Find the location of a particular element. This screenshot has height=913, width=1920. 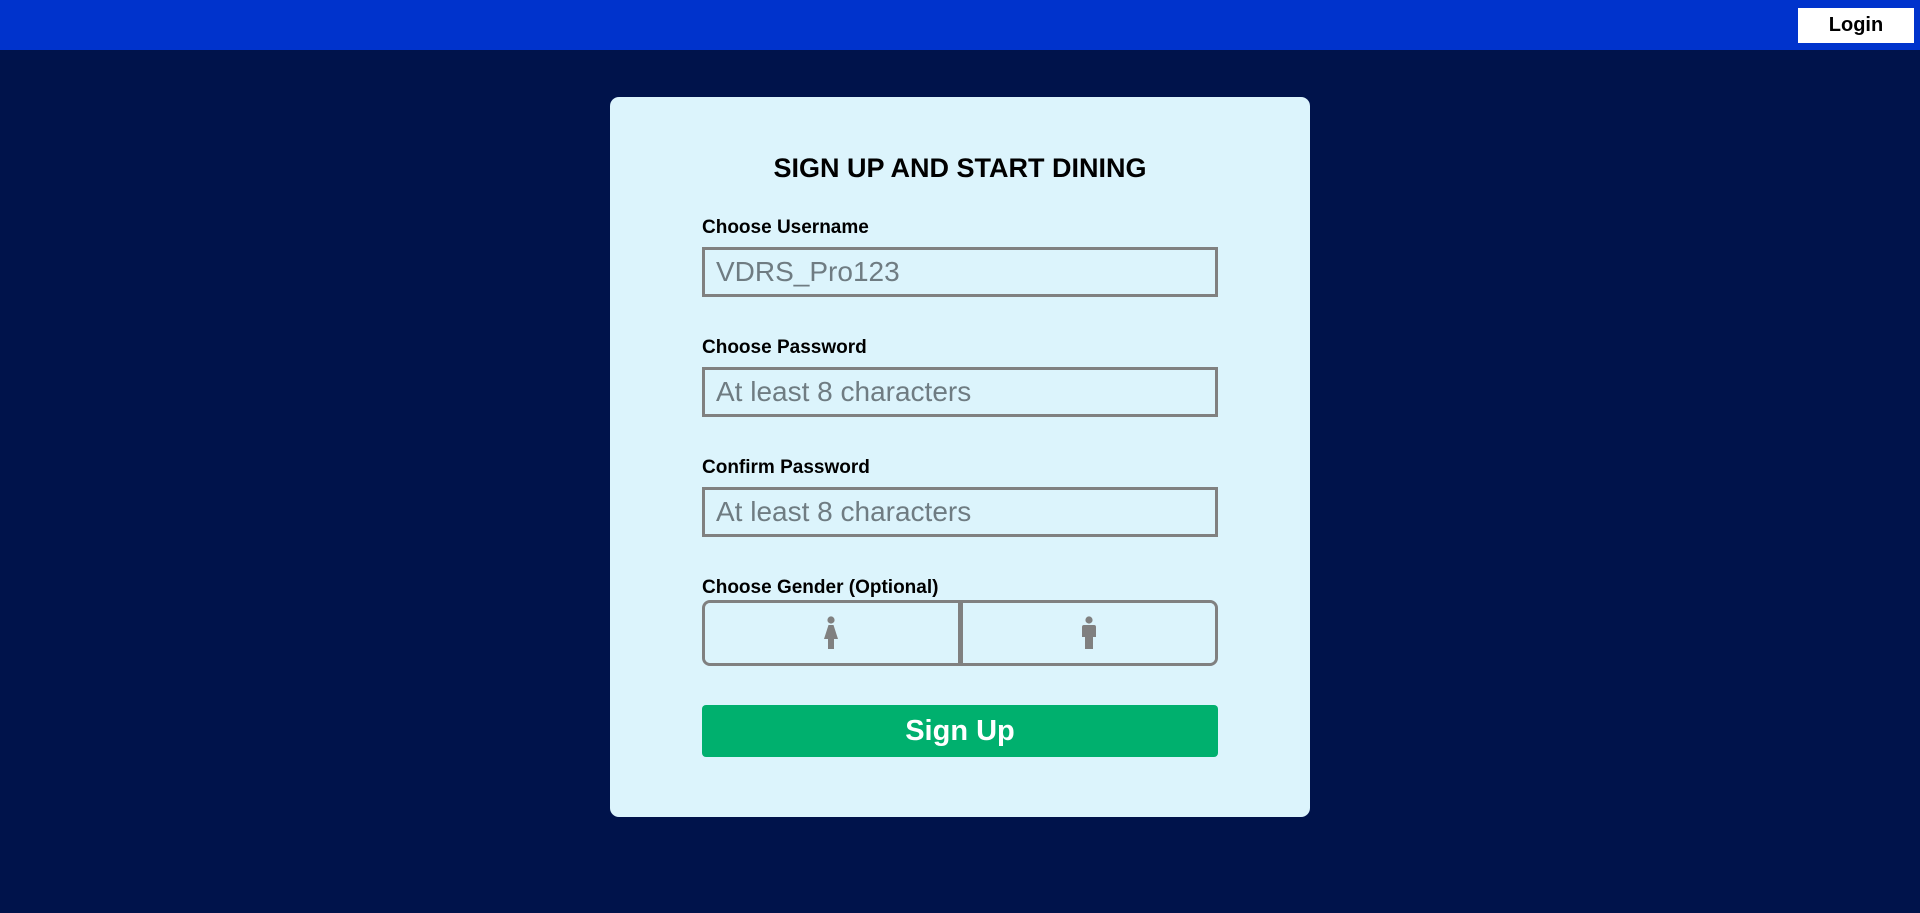

confirm-password-label: Confirm Password is located at coordinates (786, 467).